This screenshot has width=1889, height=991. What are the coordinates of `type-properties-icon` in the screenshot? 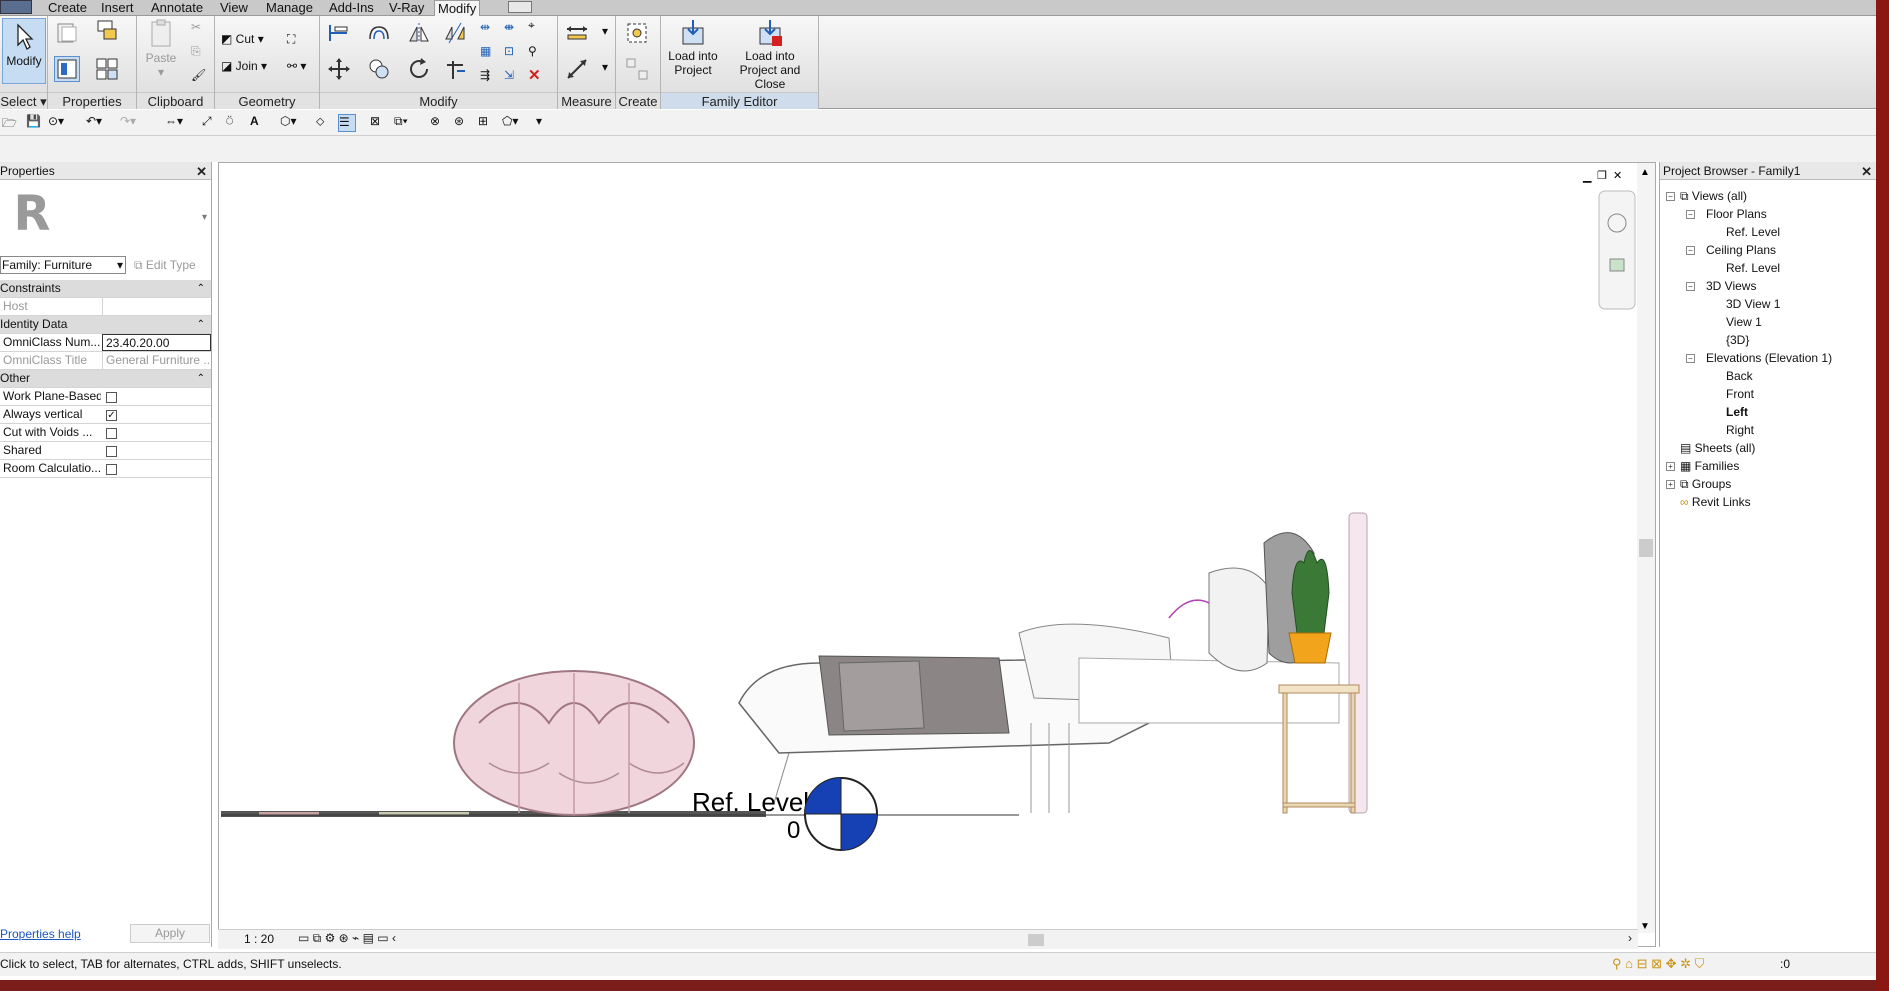 It's located at (67, 33).